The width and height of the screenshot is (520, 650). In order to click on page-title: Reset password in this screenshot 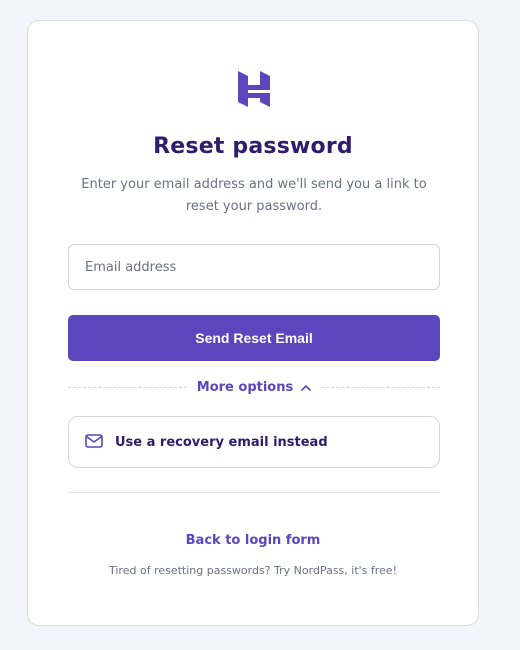, I will do `click(253, 146)`.